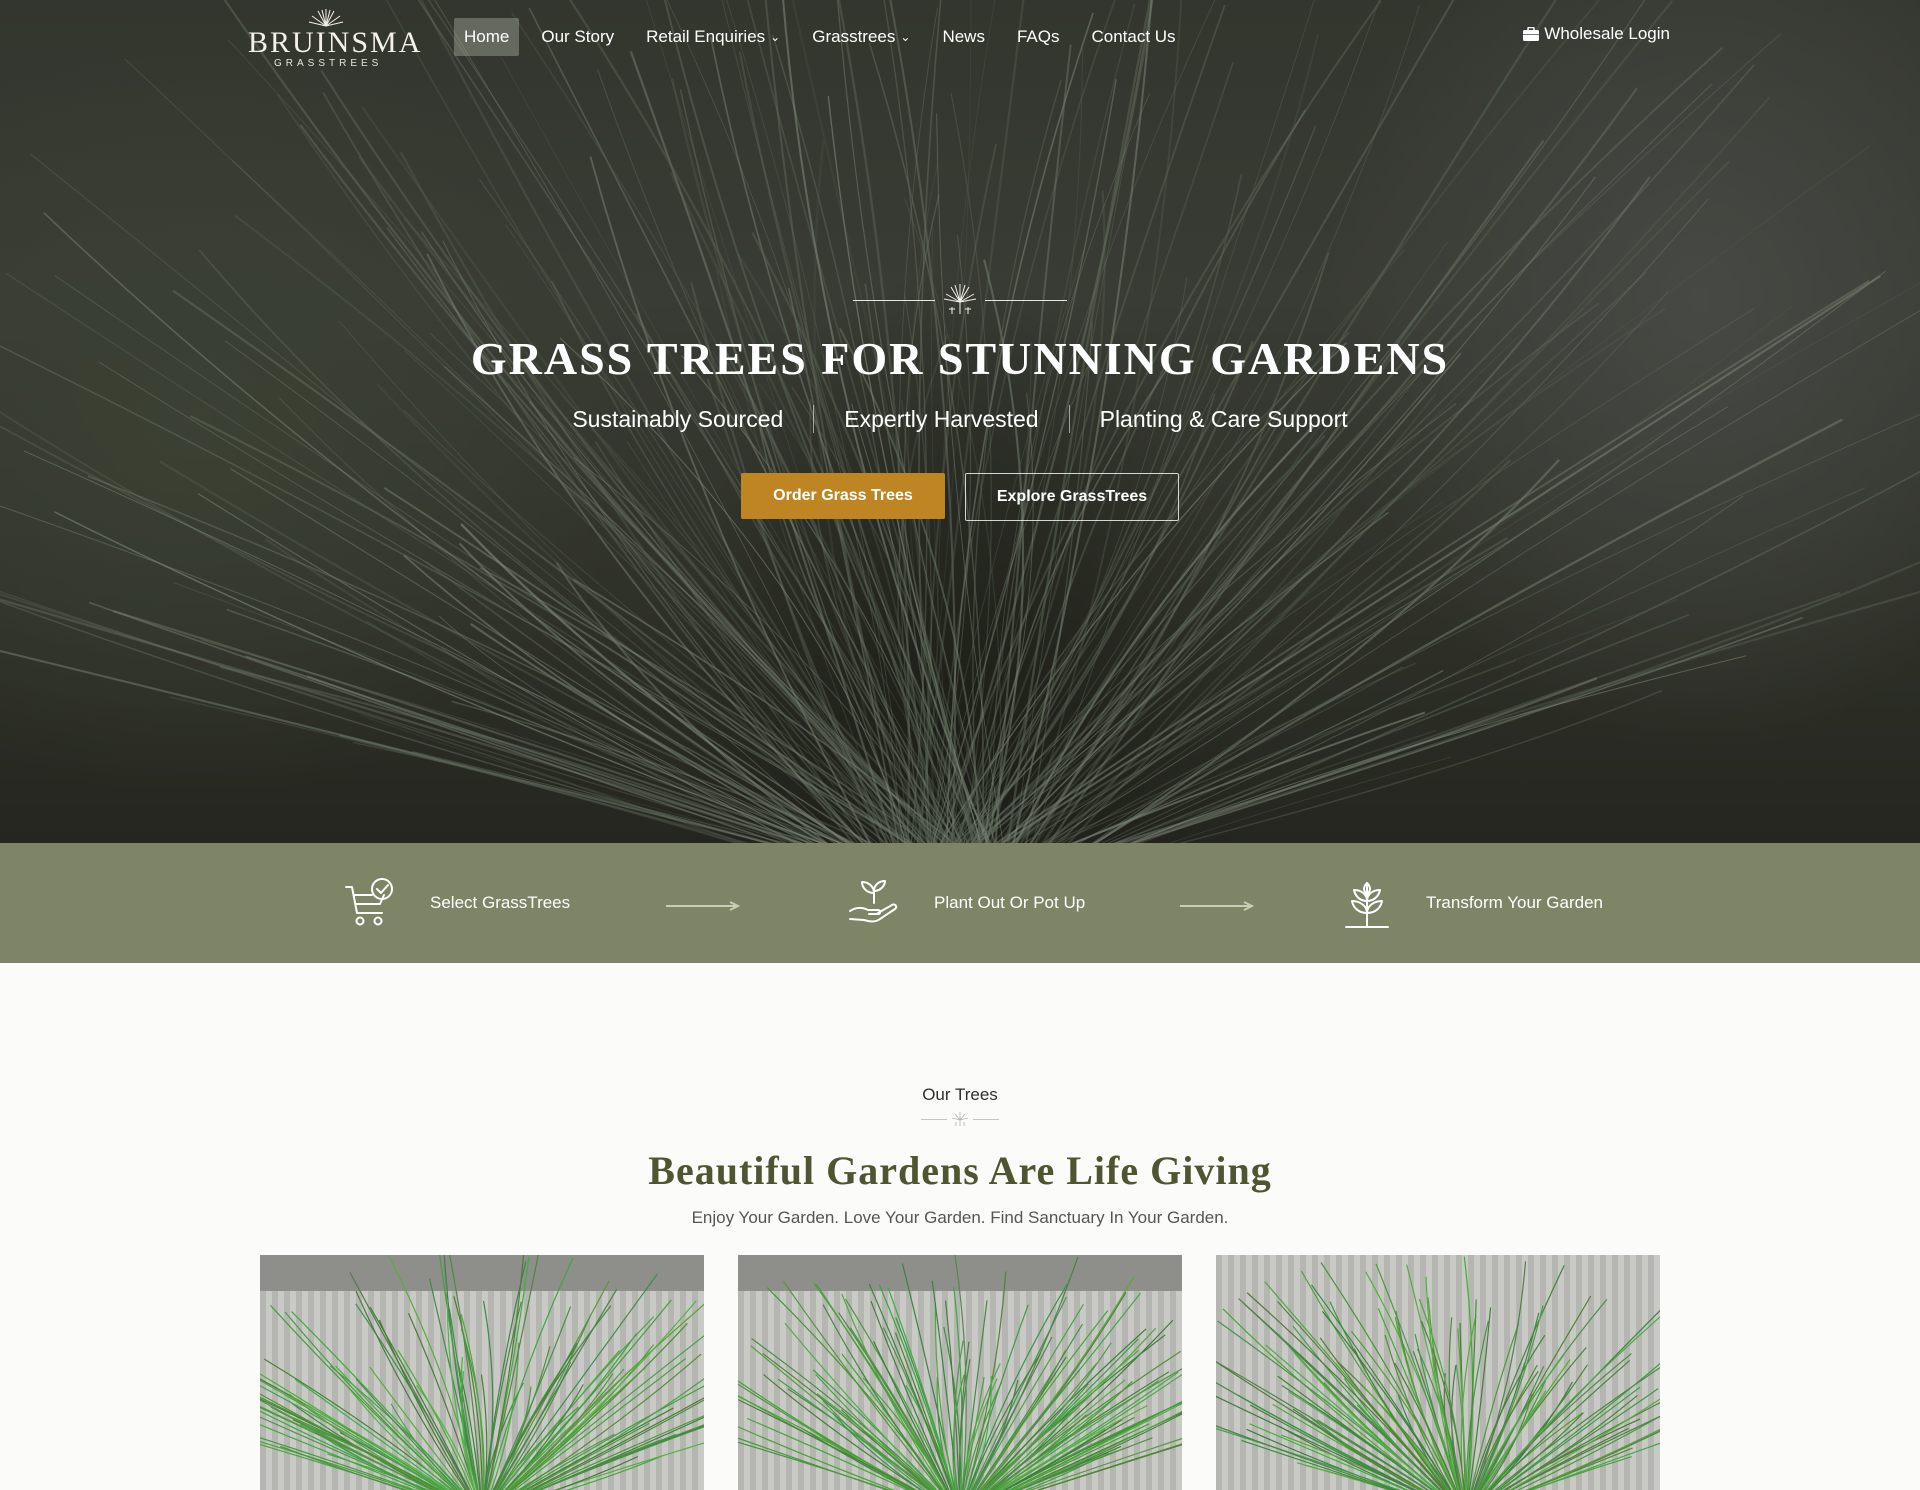  What do you see at coordinates (960, 497) in the screenshot?
I see `hero-buttons: Order Grass Trees Explore GrassTrees` at bounding box center [960, 497].